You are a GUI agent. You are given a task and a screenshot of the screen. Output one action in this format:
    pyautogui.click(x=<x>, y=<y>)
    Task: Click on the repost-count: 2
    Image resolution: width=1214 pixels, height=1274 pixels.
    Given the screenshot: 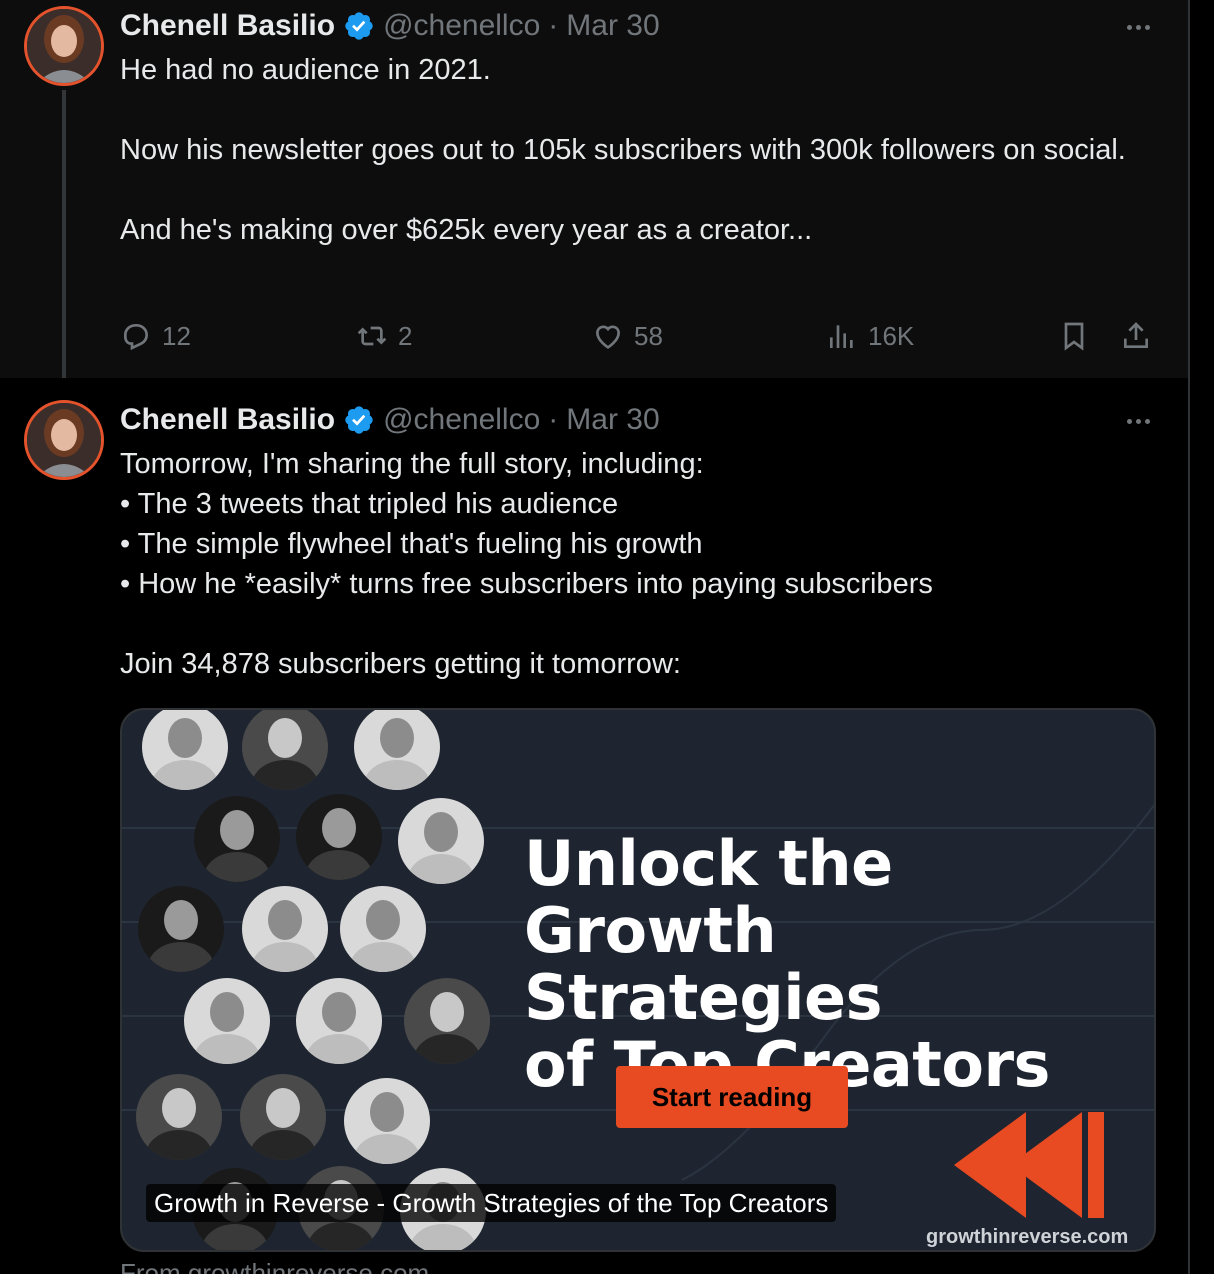 What is the action you would take?
    pyautogui.click(x=405, y=335)
    